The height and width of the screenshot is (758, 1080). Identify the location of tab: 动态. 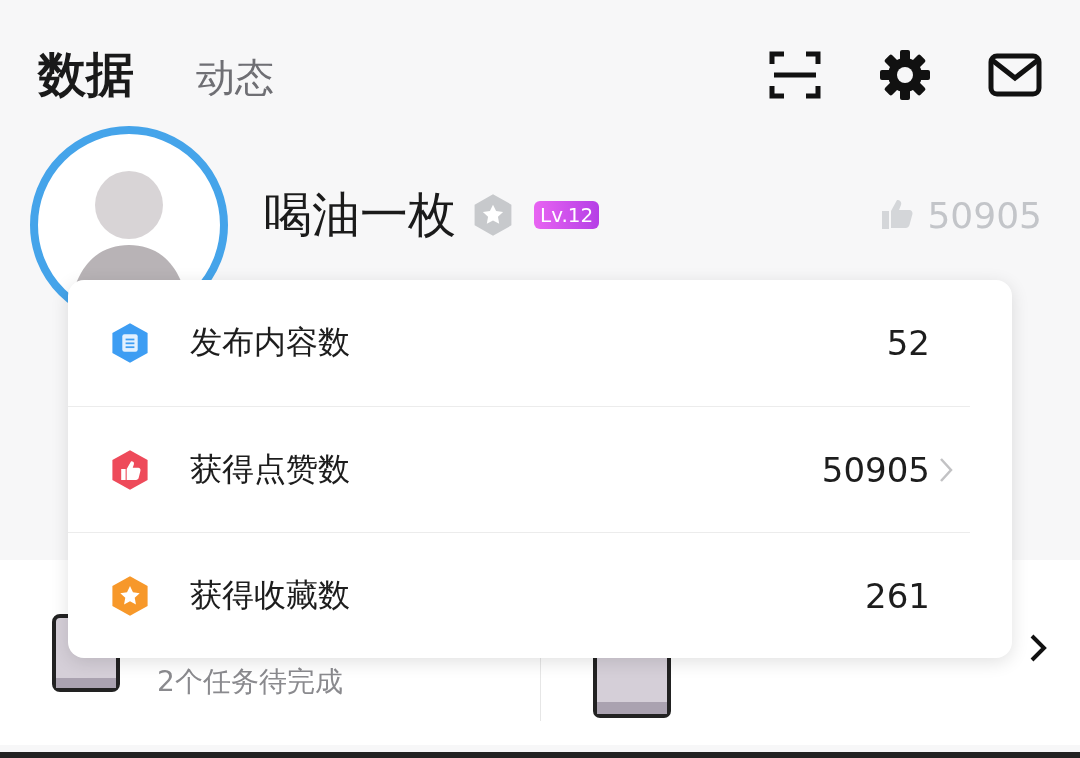
(235, 78).